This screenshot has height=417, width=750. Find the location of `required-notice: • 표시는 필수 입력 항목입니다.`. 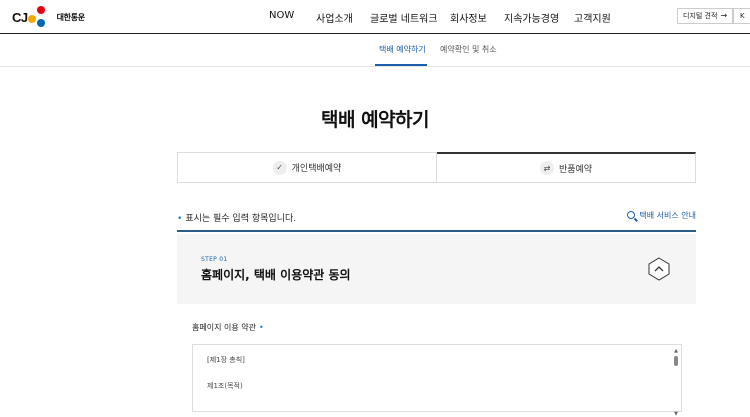

required-notice: • 표시는 필수 입력 항목입니다. is located at coordinates (236, 217).